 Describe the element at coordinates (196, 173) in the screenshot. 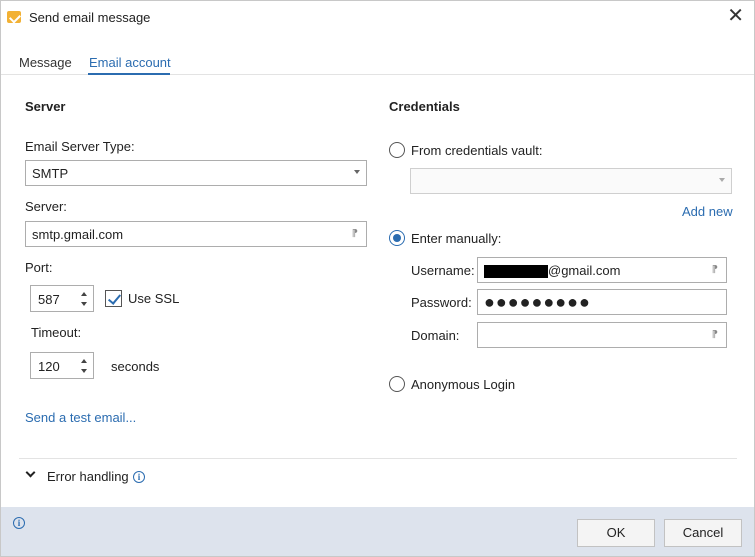

I see `server-type-dropdown: SMTP` at that location.